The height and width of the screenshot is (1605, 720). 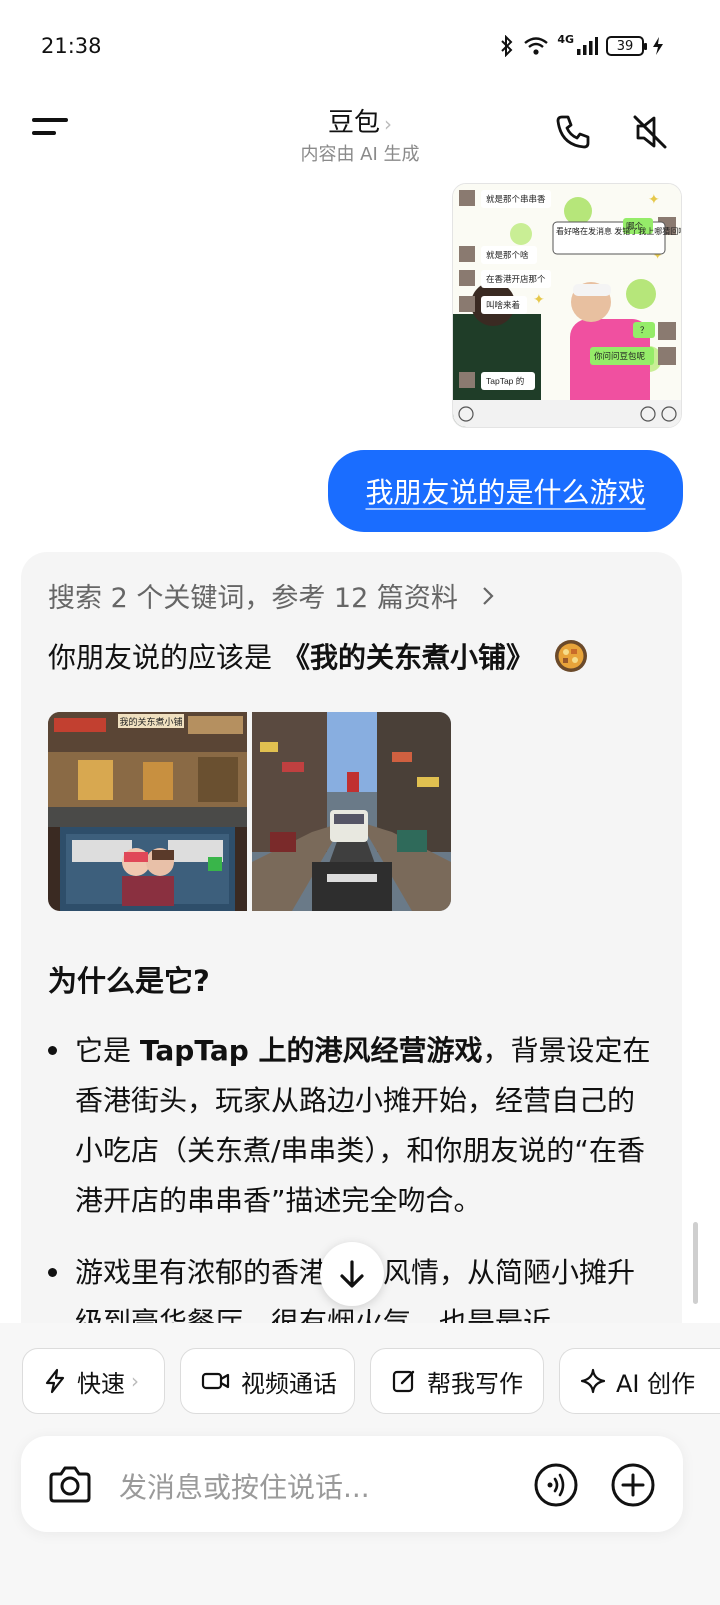 I want to click on screenshot-line: TapTap 的, so click(x=505, y=381).